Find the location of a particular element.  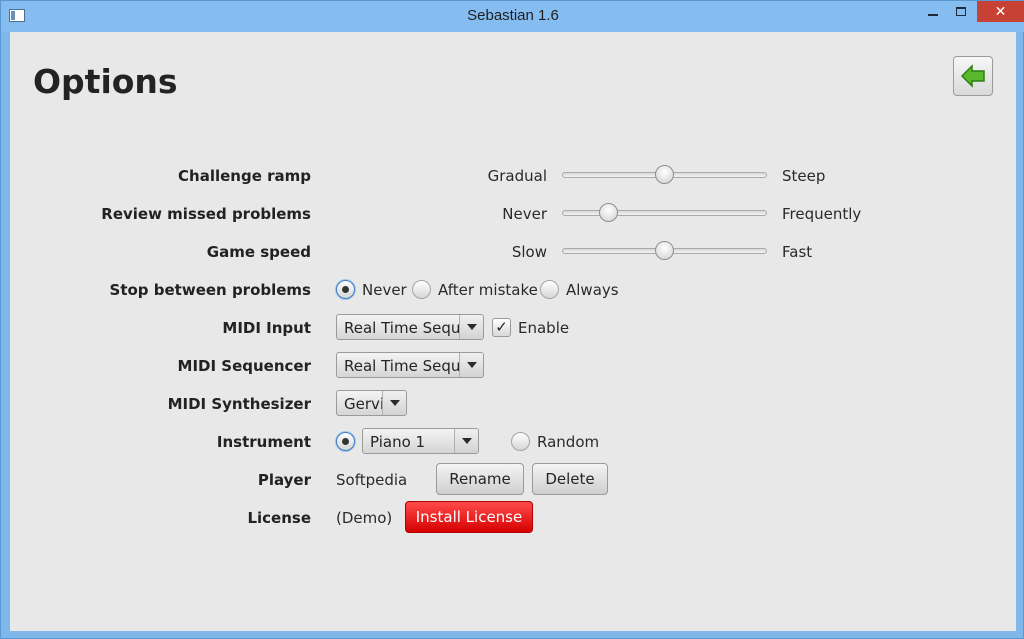

instrument-random-label: Random is located at coordinates (568, 442).